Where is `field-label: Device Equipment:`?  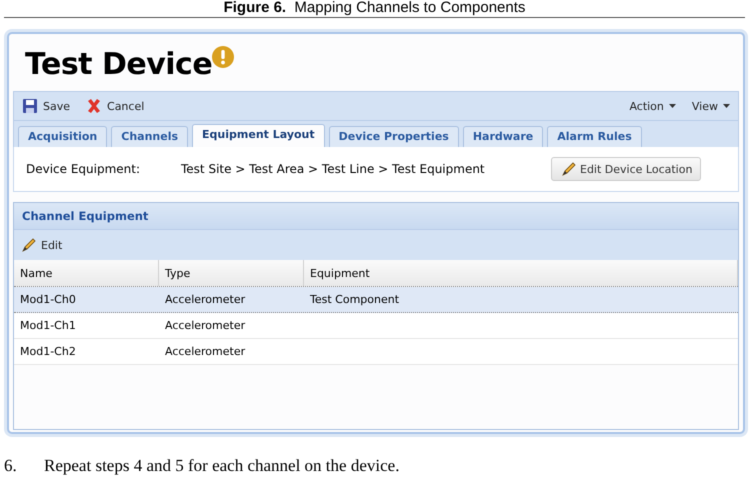
field-label: Device Equipment: is located at coordinates (84, 169).